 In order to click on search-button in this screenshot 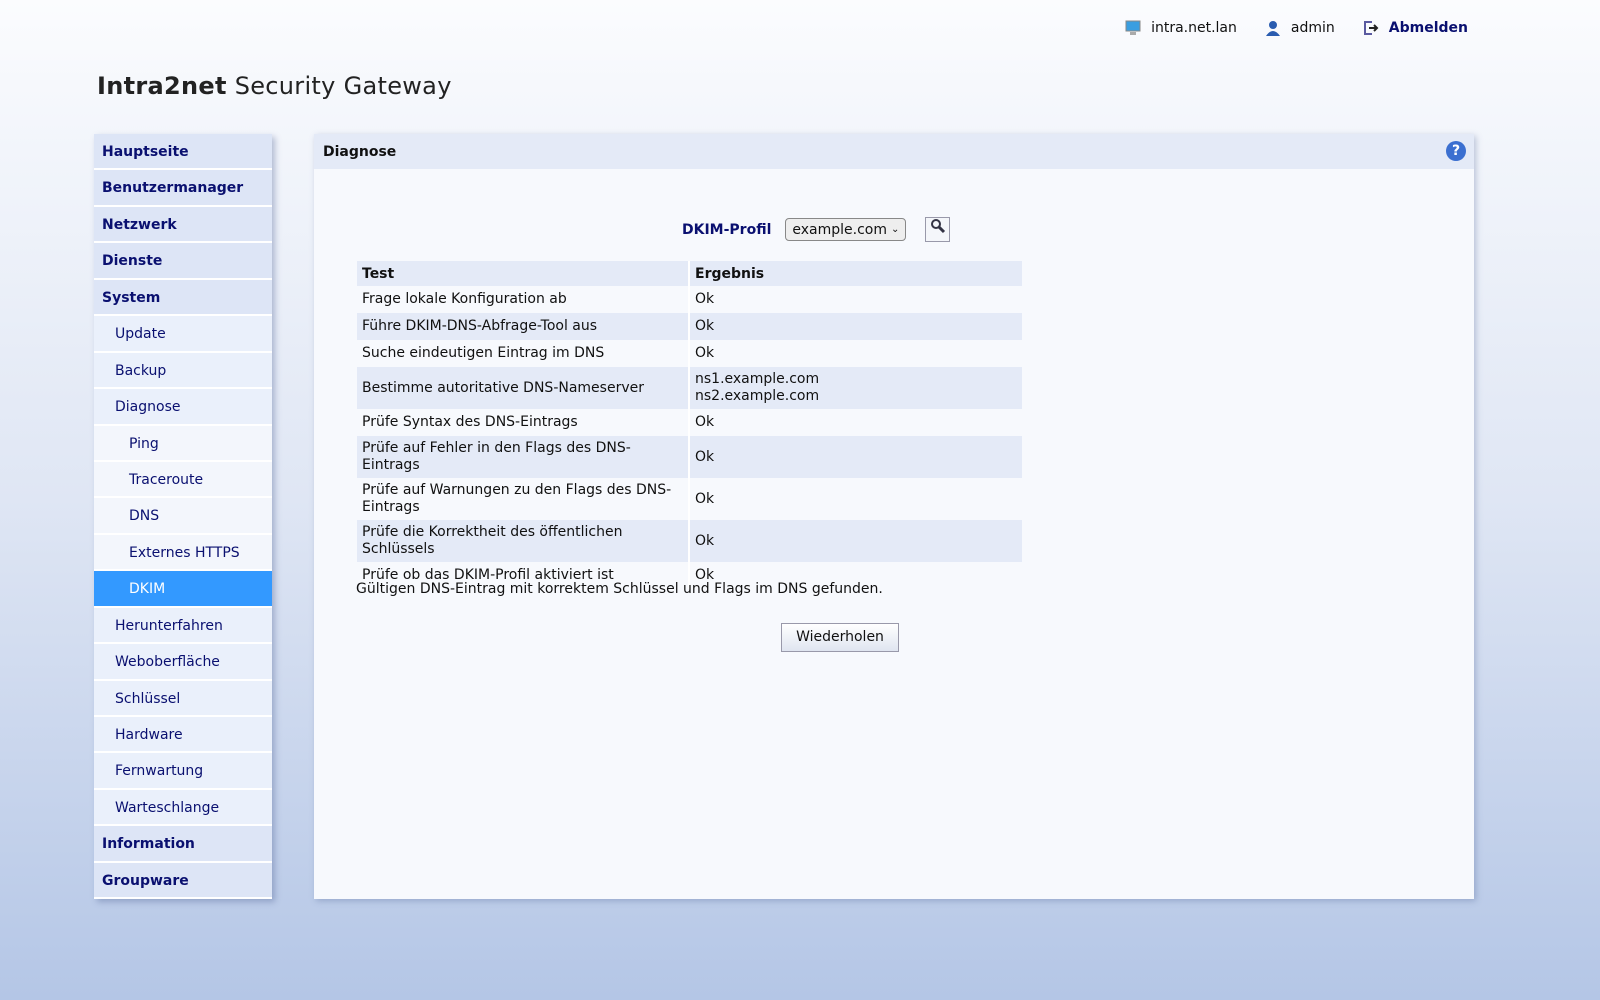, I will do `click(938, 229)`.